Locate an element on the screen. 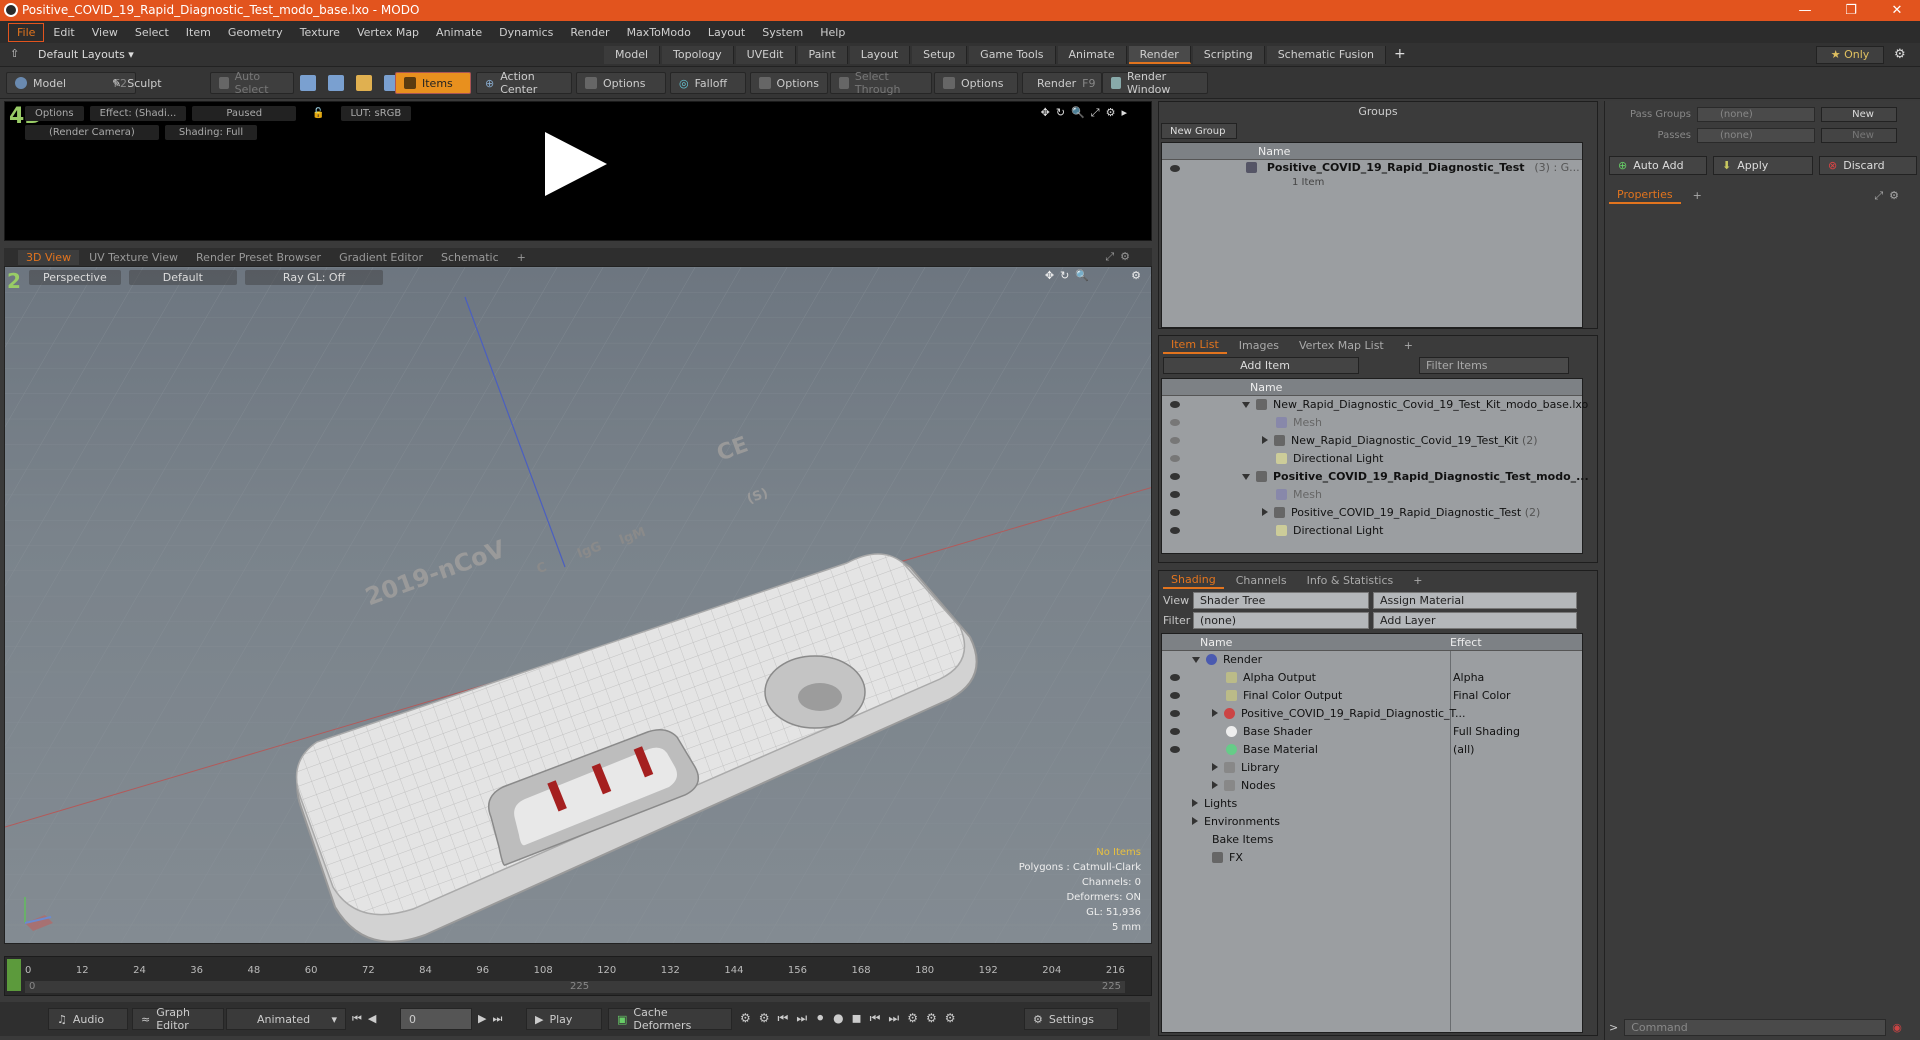 This screenshot has width=1920, height=1040. settings-button: ⚙ Settings is located at coordinates (1071, 1019).